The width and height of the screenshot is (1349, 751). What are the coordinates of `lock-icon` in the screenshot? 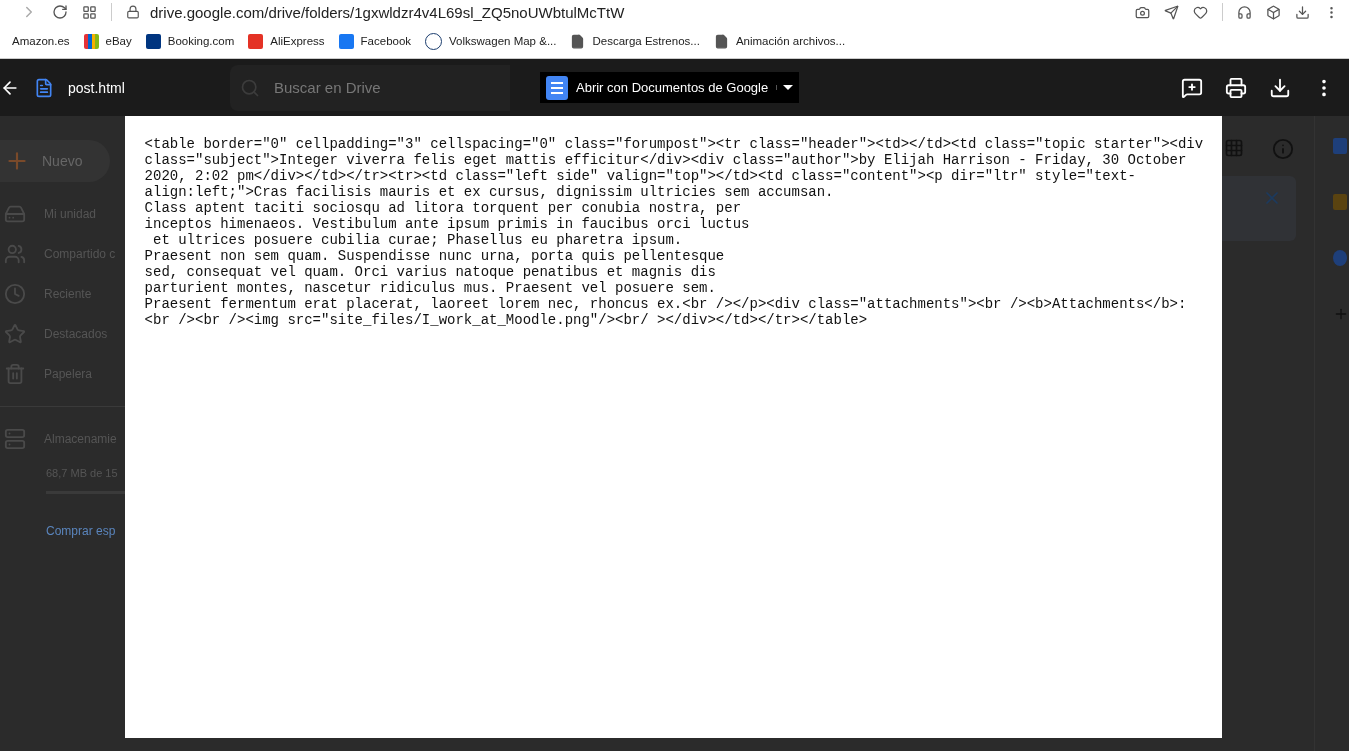 It's located at (133, 12).